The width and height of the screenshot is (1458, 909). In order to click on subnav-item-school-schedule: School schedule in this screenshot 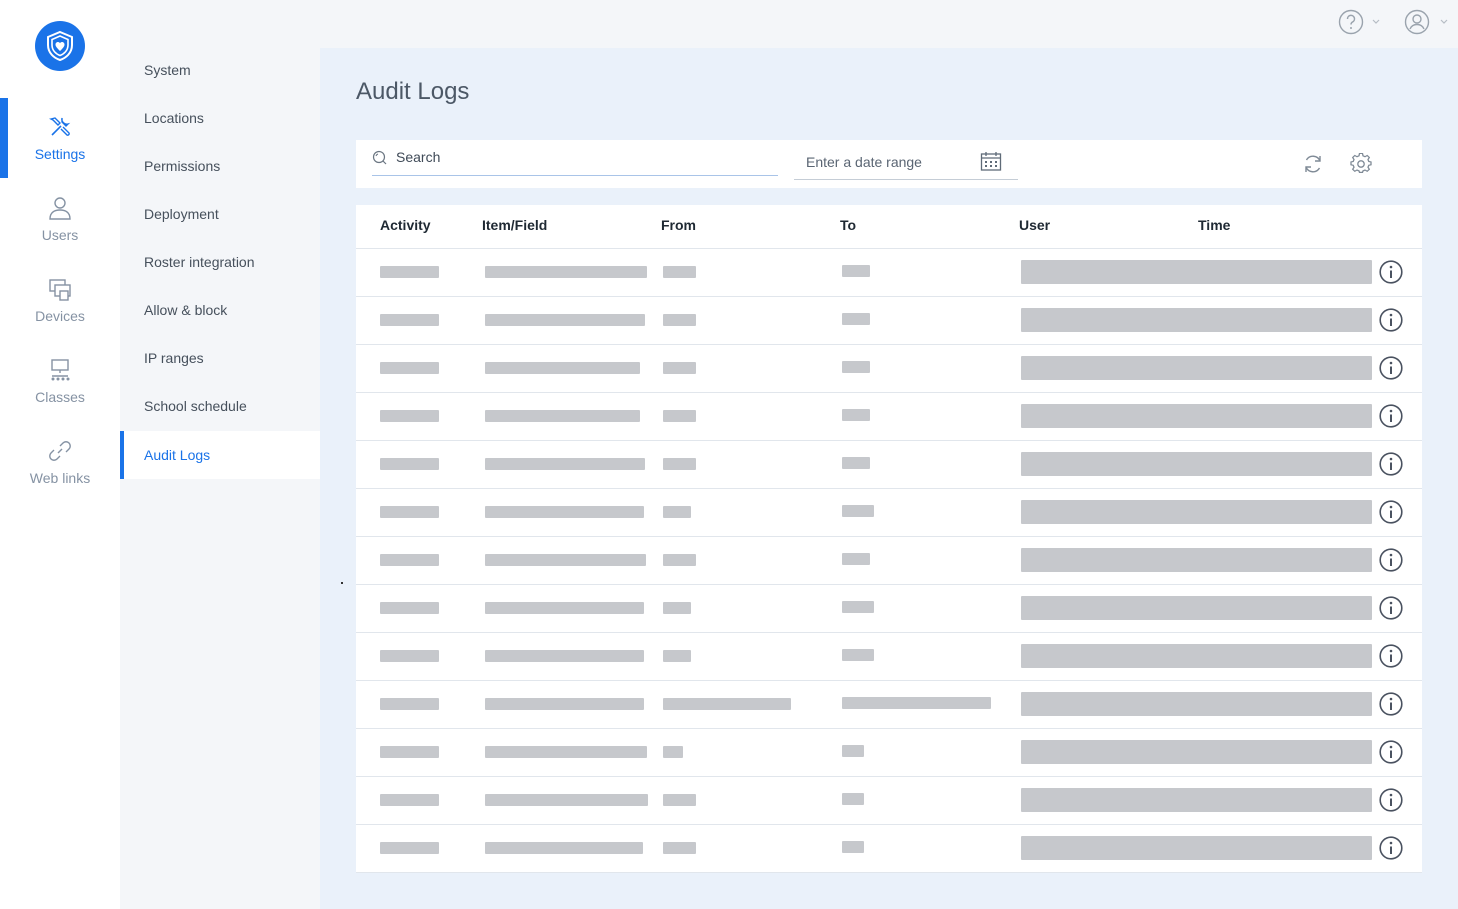, I will do `click(220, 406)`.